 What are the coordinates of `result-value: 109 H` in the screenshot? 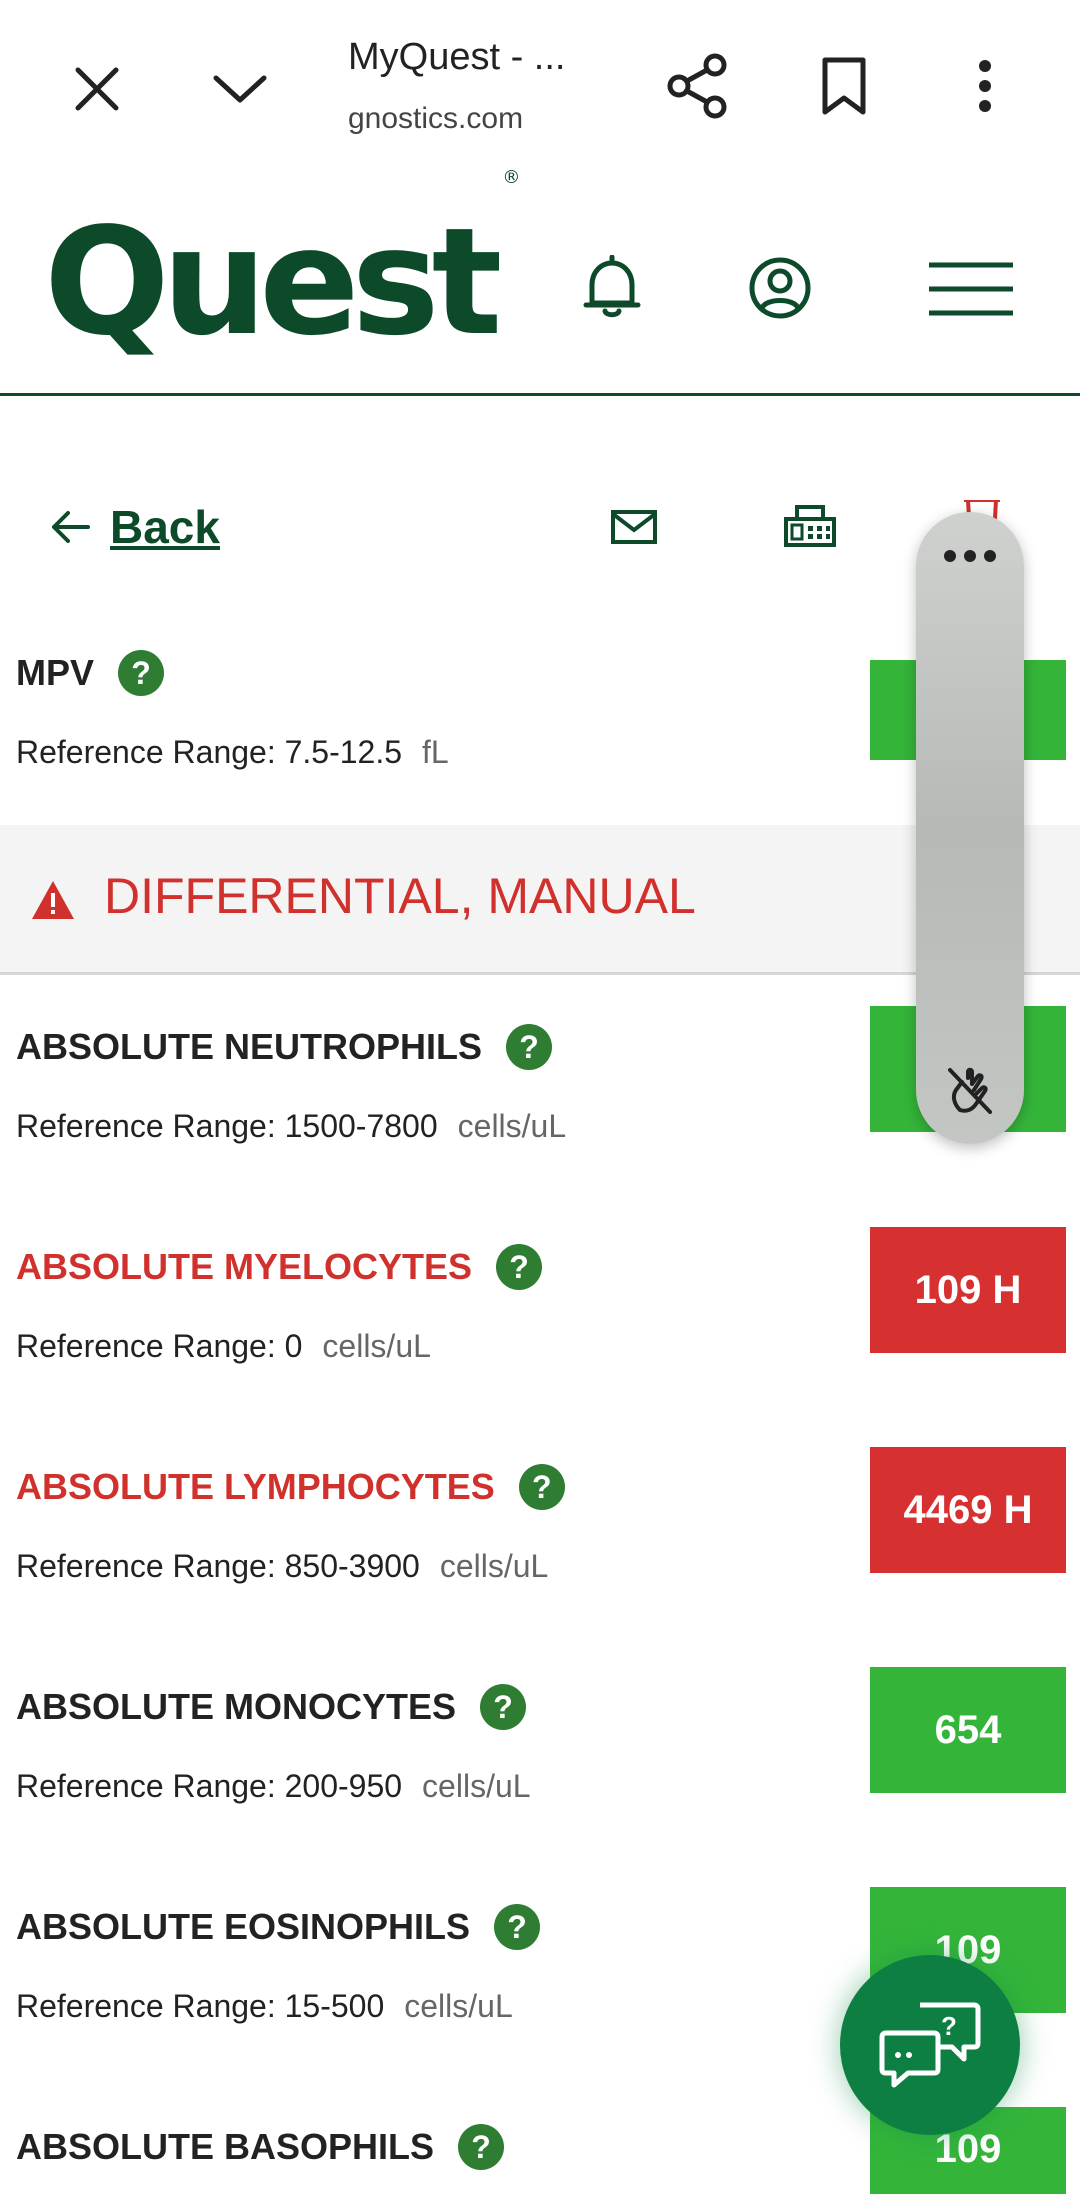 It's located at (968, 1290).